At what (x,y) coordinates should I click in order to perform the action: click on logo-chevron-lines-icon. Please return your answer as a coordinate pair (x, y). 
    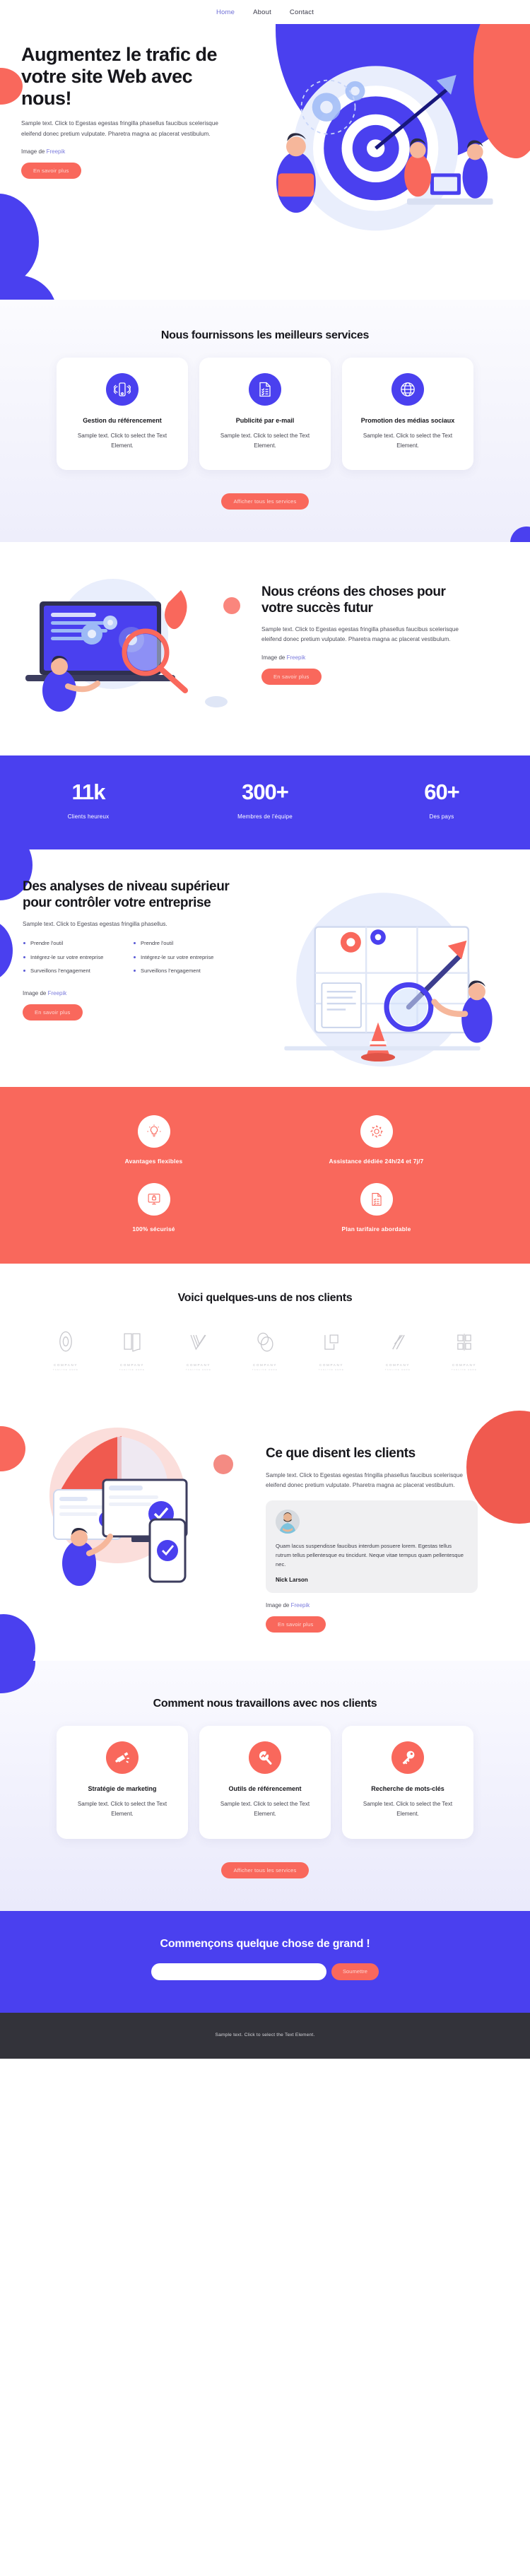
    Looking at the image, I should click on (198, 1342).